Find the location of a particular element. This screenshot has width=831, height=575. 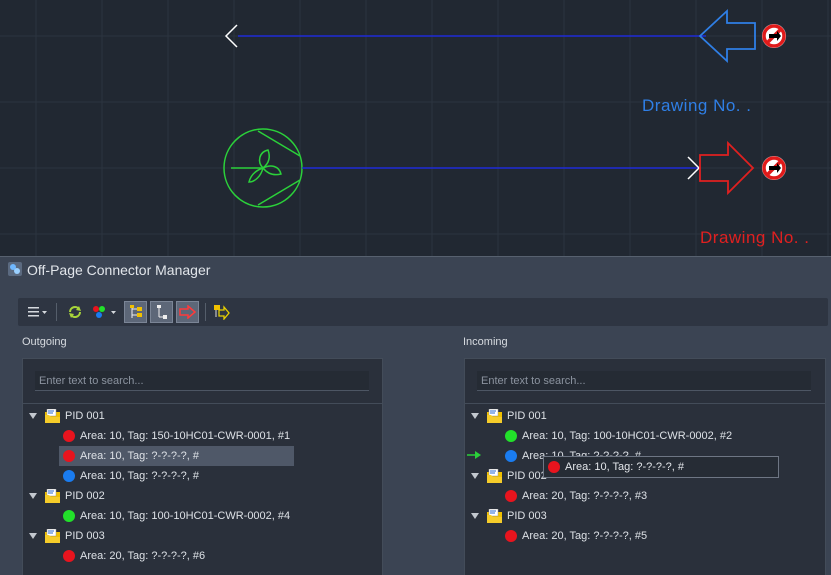

menu-button is located at coordinates (37, 312).